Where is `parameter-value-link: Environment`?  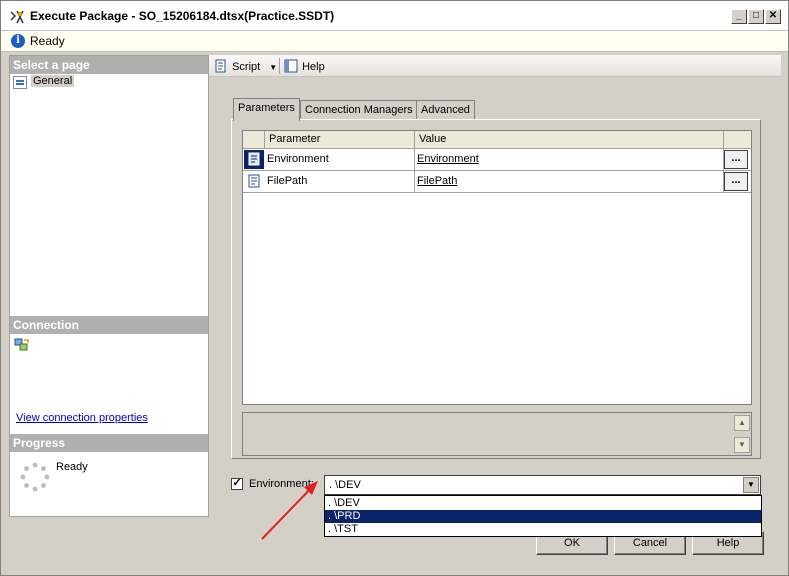
parameter-value-link: Environment is located at coordinates (569, 159).